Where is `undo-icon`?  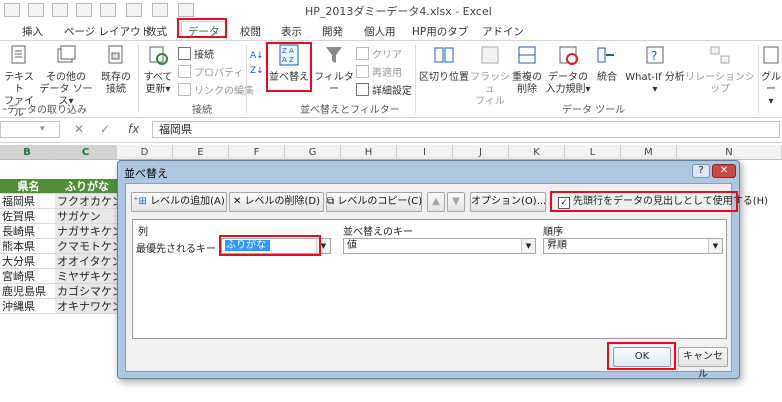 undo-icon is located at coordinates (186, 10).